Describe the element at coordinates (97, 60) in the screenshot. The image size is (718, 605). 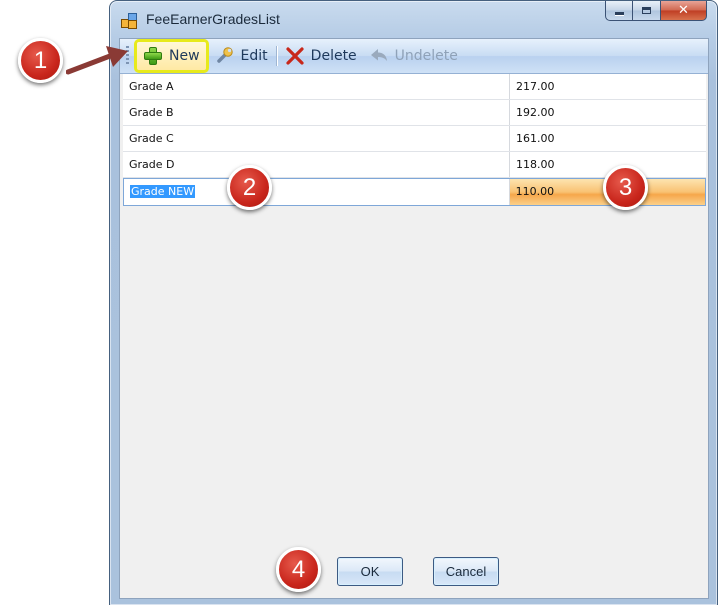
I see `callout-arrow-icon` at that location.